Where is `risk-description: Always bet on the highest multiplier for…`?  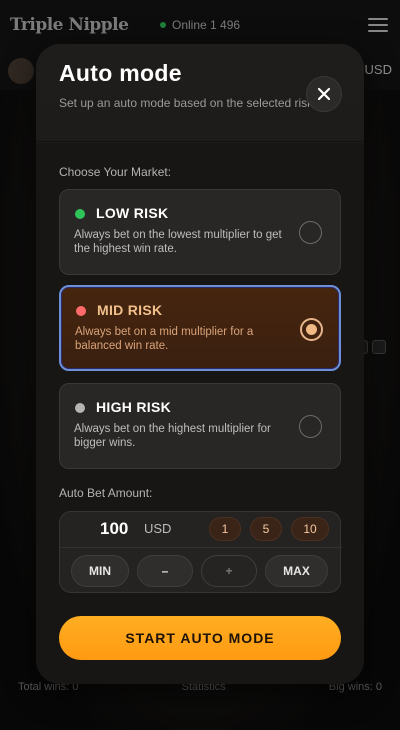 risk-description: Always bet on the highest multiplier for… is located at coordinates (172, 436).